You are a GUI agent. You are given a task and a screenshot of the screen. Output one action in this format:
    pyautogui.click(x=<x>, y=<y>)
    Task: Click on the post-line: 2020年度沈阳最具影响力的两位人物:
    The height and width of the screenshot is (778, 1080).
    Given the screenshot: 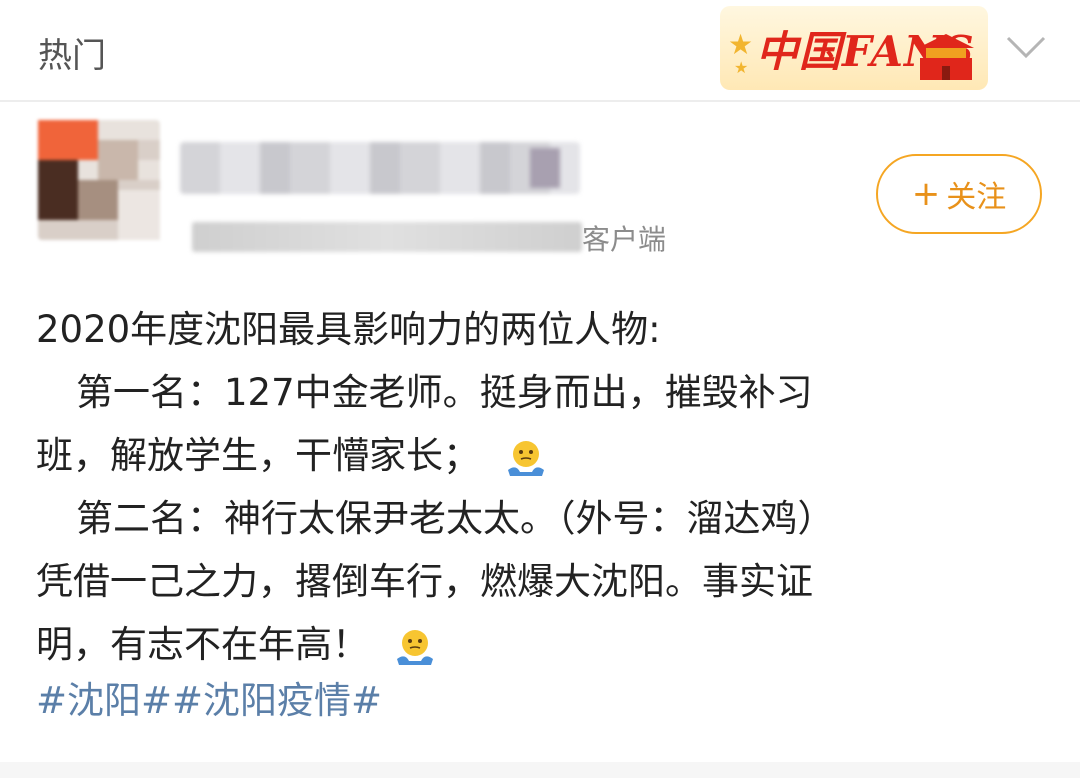 What is the action you would take?
    pyautogui.click(x=348, y=329)
    